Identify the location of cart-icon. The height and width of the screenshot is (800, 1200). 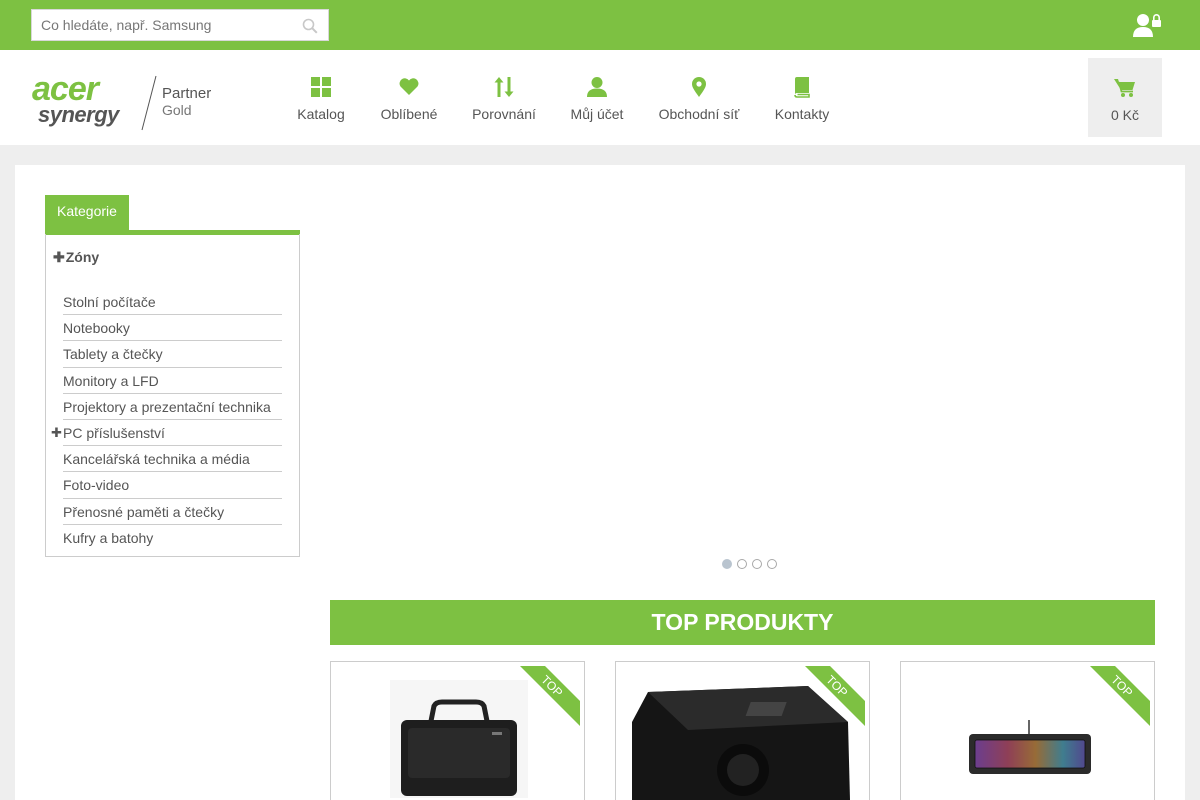
(1124, 88).